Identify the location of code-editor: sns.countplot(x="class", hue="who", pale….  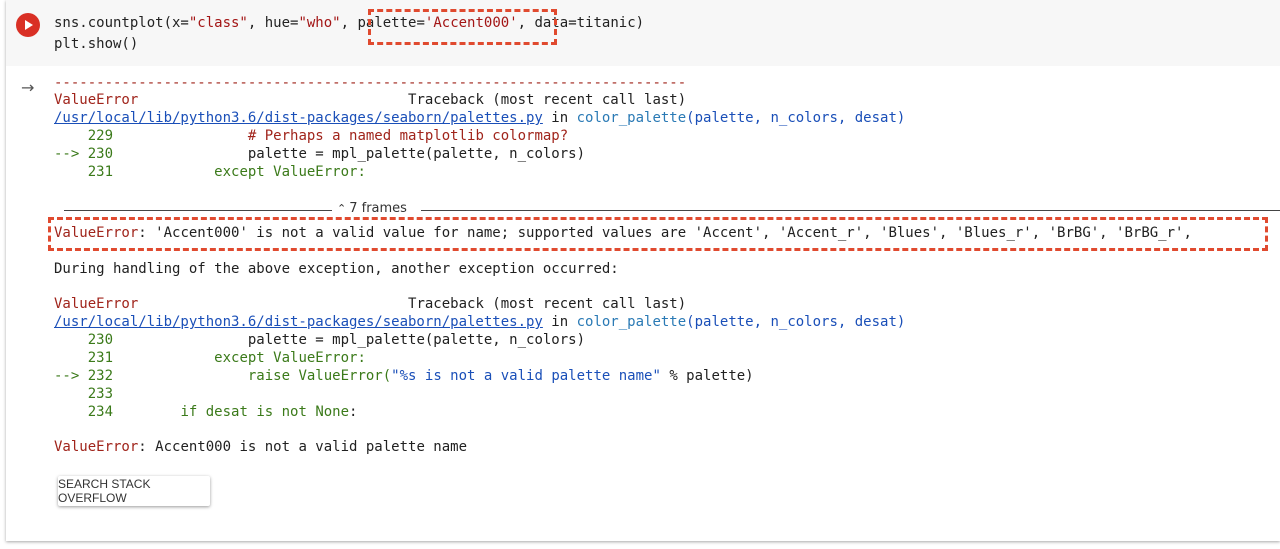
(643, 33).